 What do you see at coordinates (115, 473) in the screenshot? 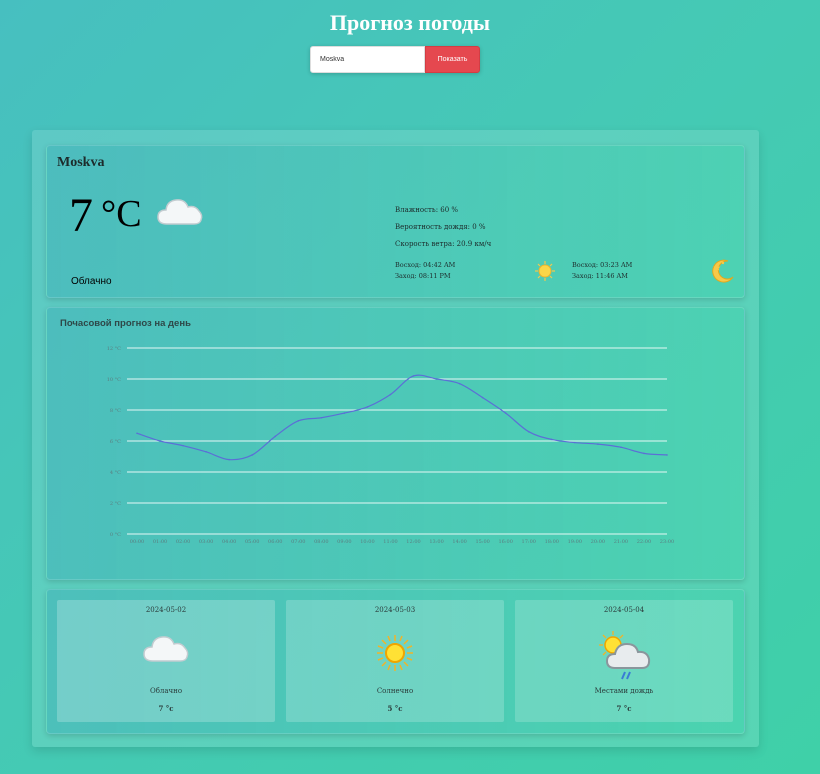
I see `y-tick-label: 4 °C` at bounding box center [115, 473].